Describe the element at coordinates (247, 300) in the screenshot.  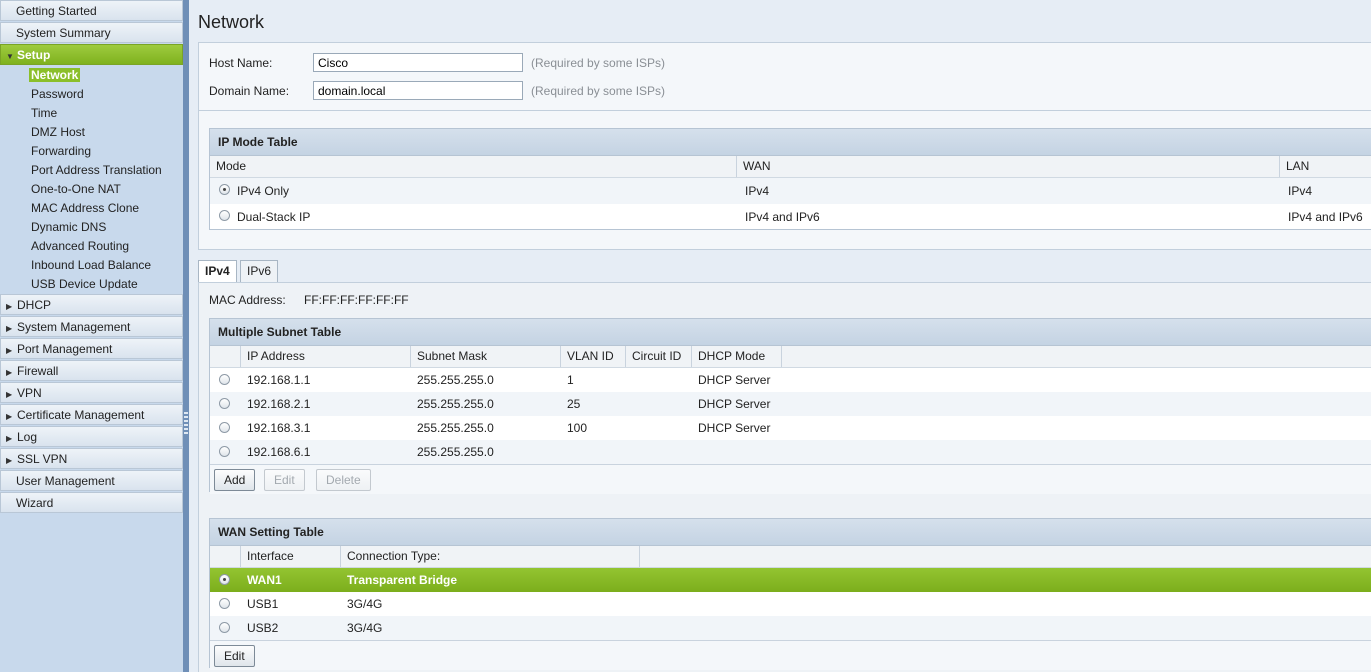
I see `mac-address-label: MAC Address:` at that location.